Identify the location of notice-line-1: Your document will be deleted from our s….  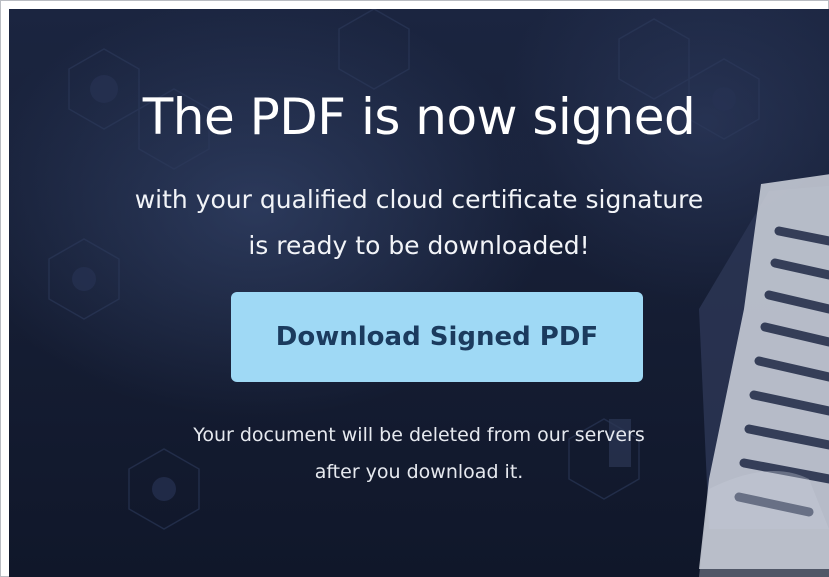
(419, 435).